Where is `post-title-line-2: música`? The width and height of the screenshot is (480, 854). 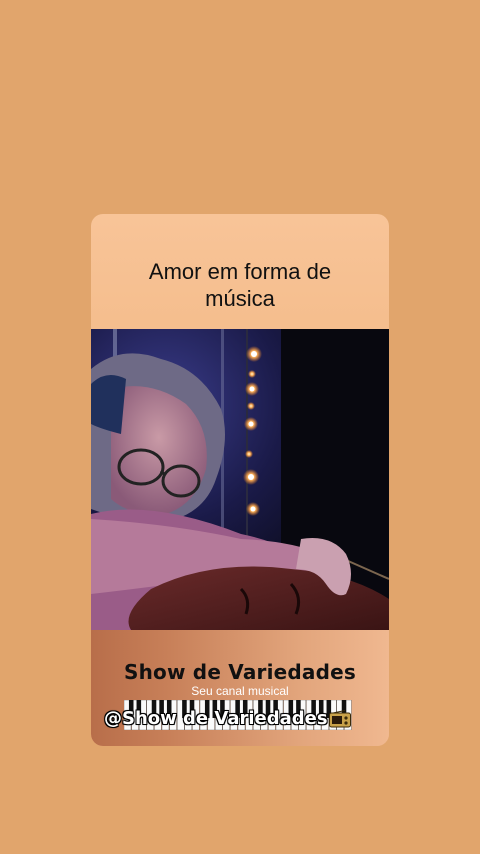
post-title-line-2: música is located at coordinates (240, 298).